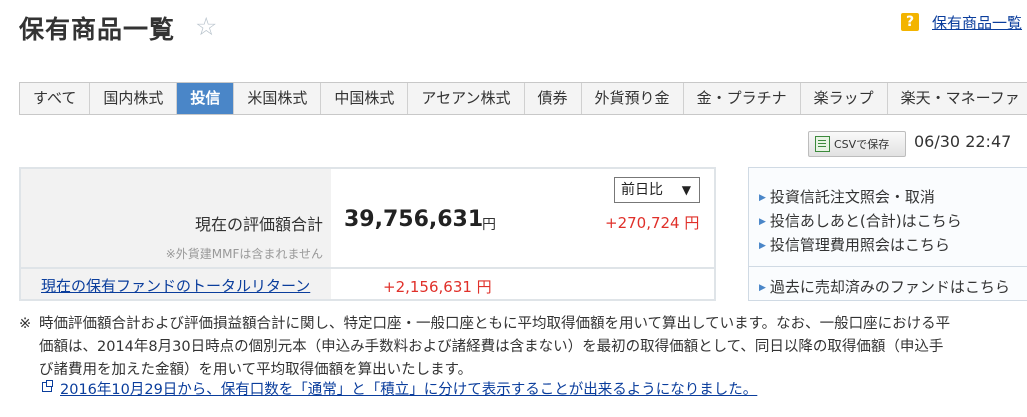 This screenshot has width=1027, height=417. What do you see at coordinates (642, 190) in the screenshot?
I see `compare-period-value: 前日比` at bounding box center [642, 190].